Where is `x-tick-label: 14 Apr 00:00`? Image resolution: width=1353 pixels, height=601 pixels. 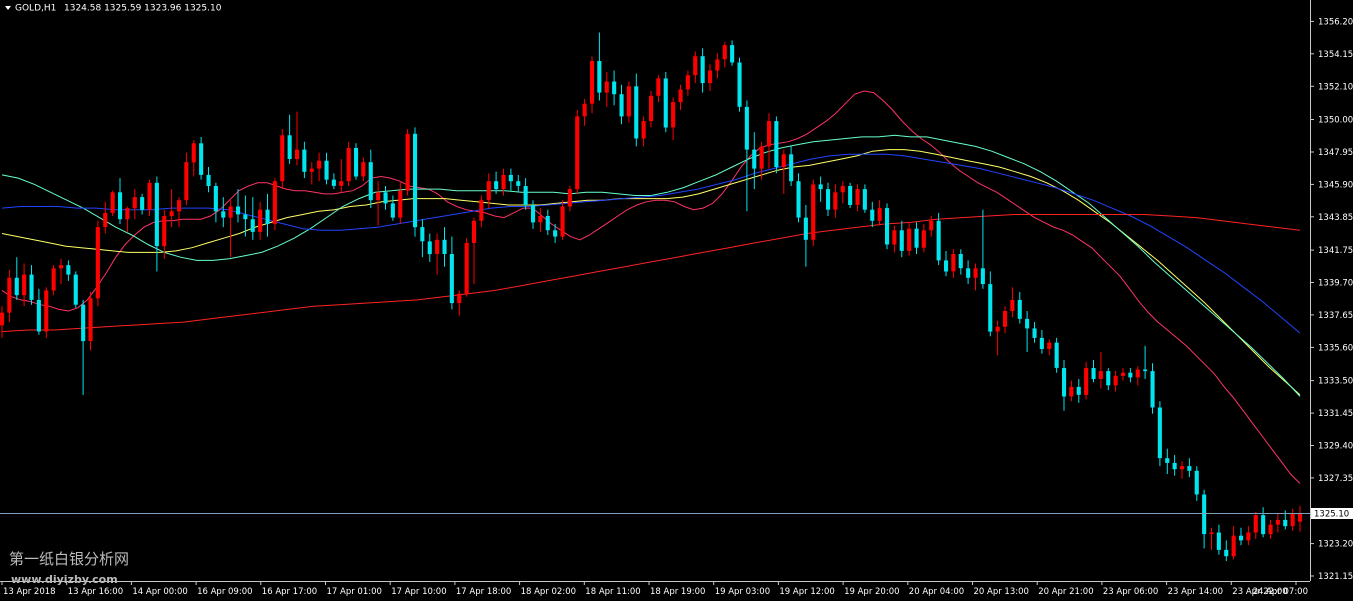 x-tick-label: 14 Apr 00:00 is located at coordinates (159, 592).